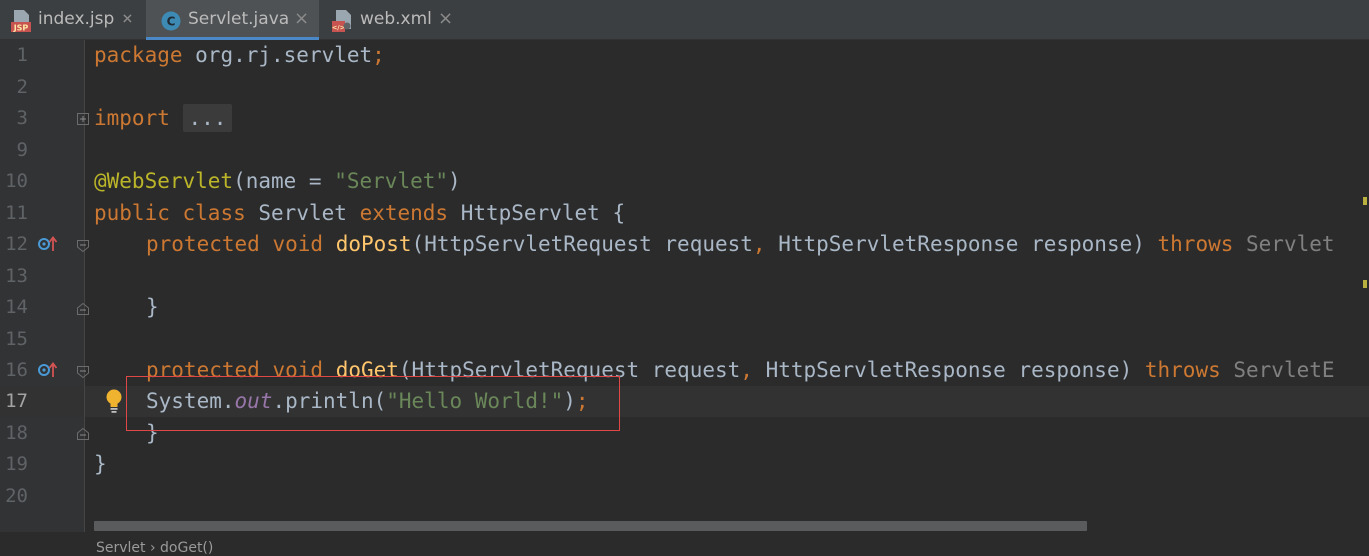 The image size is (1369, 556). I want to click on line-number: 10, so click(16, 181).